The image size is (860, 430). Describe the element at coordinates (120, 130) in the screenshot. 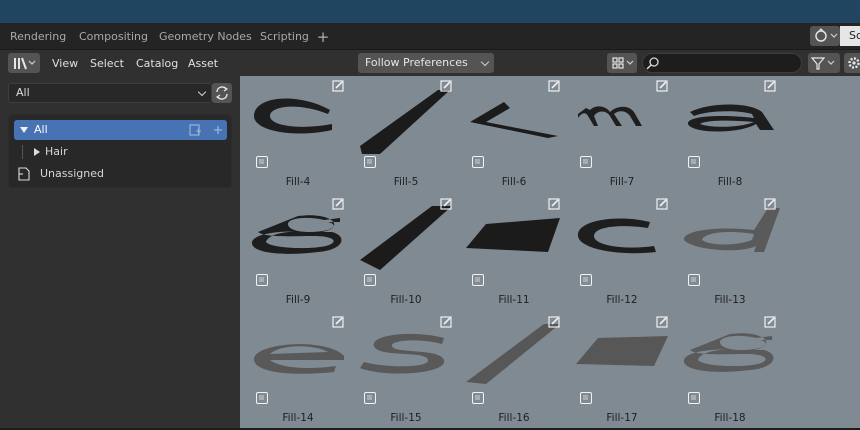

I see `catalog-item-all: All` at that location.